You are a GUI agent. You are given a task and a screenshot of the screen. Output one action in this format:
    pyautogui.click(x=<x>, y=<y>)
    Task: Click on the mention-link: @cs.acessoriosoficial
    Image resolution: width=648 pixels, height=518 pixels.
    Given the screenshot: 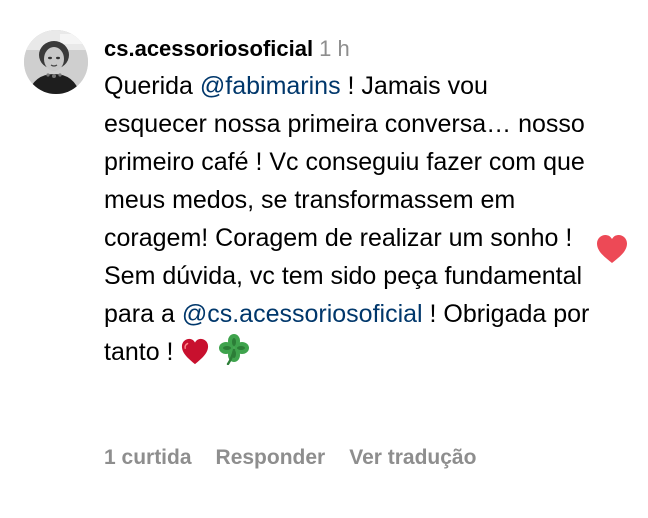 What is the action you would take?
    pyautogui.click(x=302, y=314)
    